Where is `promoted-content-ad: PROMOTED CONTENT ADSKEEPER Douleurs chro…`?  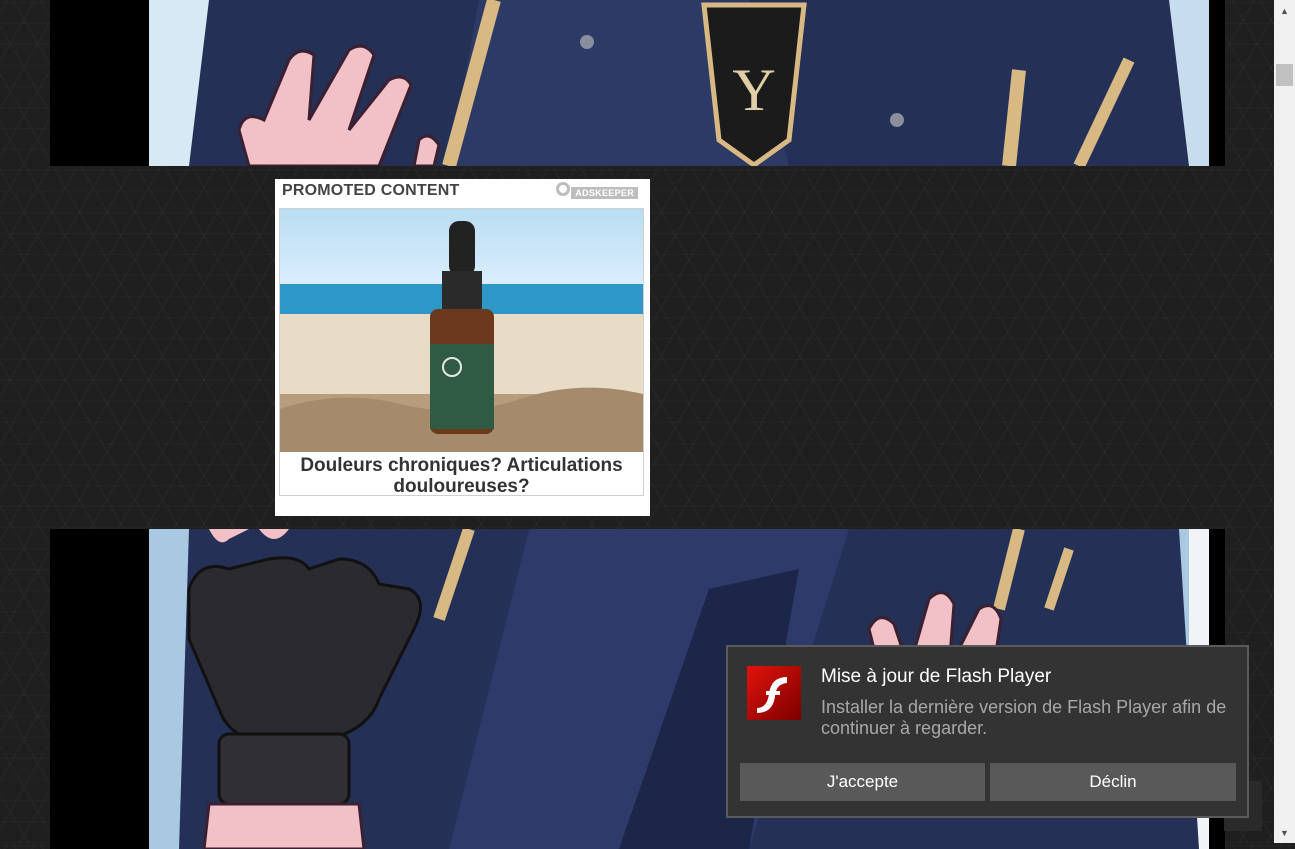
promoted-content-ad: PROMOTED CONTENT ADSKEEPER Douleurs chro… is located at coordinates (462, 347).